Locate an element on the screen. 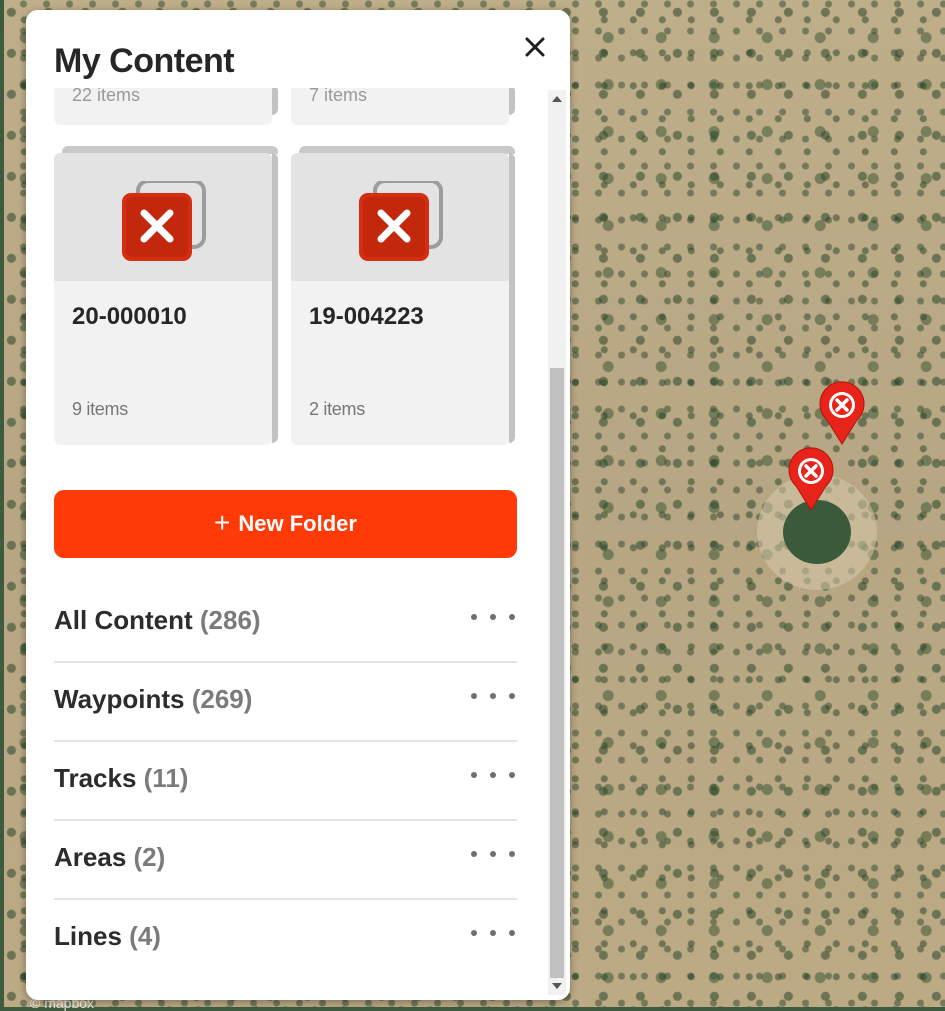 The height and width of the screenshot is (1011, 945). row-title: Tracks is located at coordinates (95, 778).